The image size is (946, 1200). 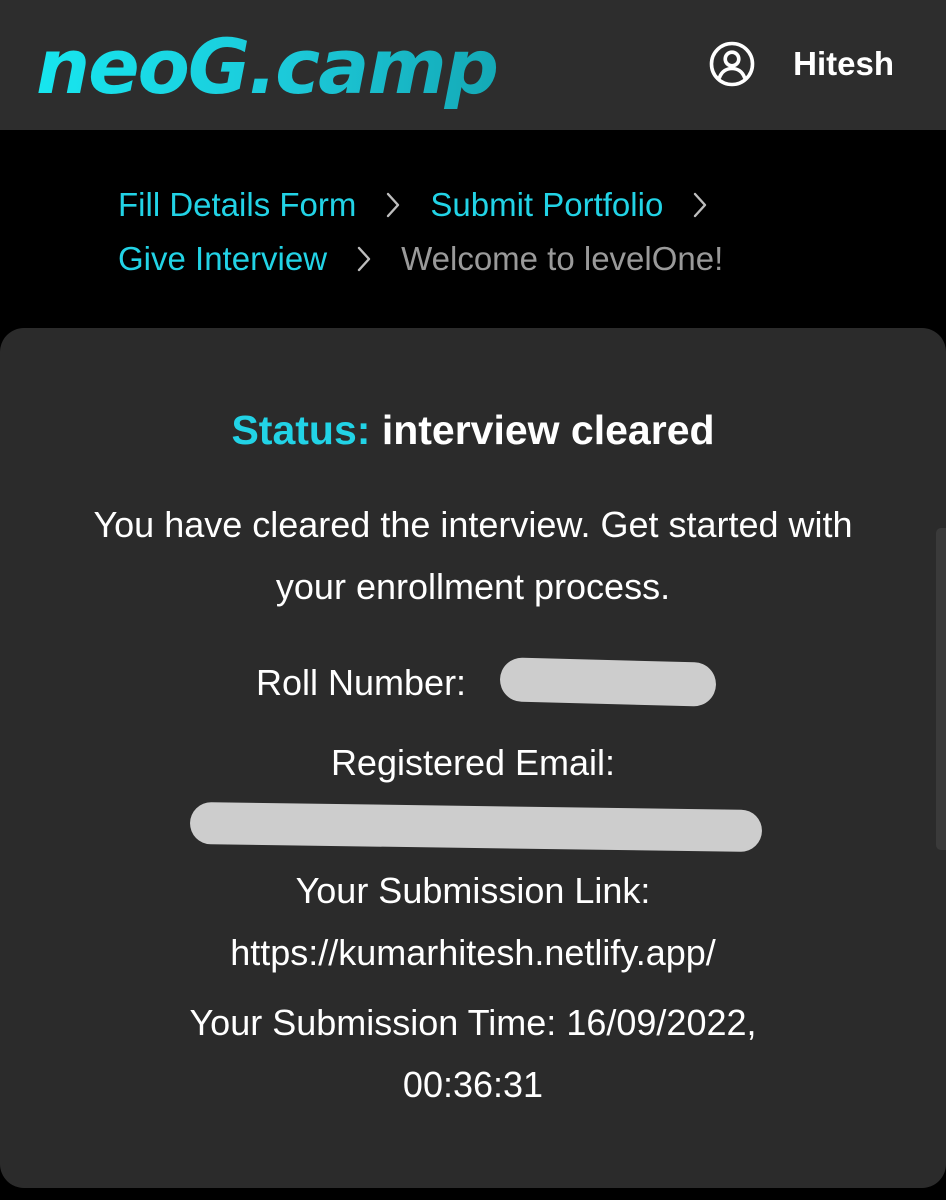 I want to click on breadcrumb-row-2: Give Interview Welcome to levelOne!, so click(x=498, y=259).